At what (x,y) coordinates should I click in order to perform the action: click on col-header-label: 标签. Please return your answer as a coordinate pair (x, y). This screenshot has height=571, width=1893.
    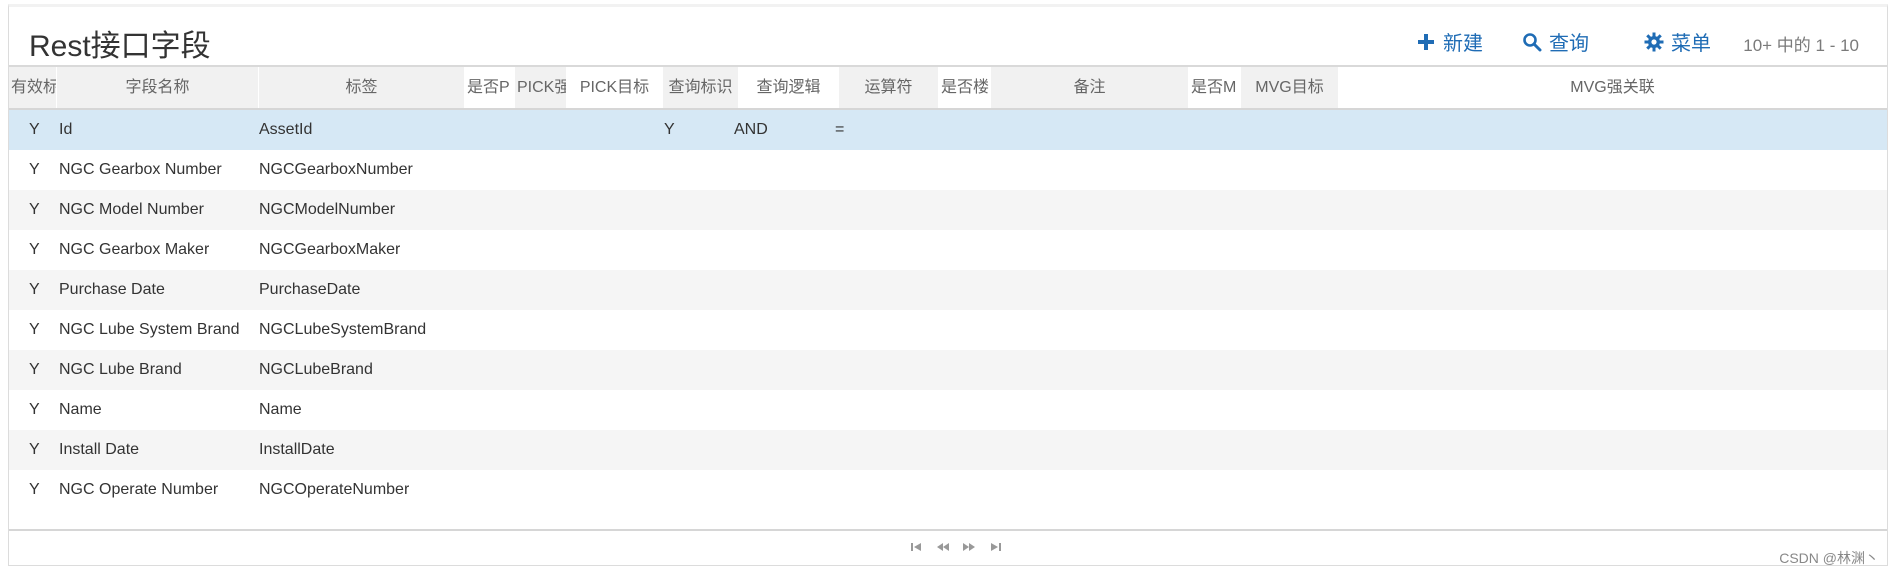
    Looking at the image, I should click on (362, 87).